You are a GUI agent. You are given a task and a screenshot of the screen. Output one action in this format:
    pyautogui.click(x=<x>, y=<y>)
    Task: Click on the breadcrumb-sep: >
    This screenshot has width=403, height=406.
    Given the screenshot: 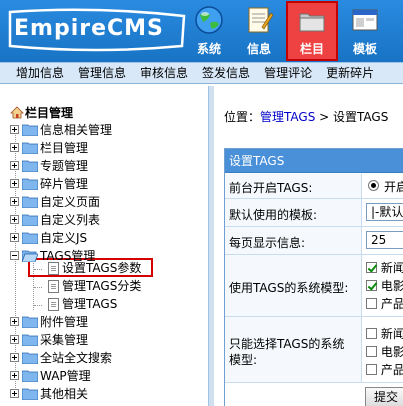 What is the action you would take?
    pyautogui.click(x=324, y=117)
    